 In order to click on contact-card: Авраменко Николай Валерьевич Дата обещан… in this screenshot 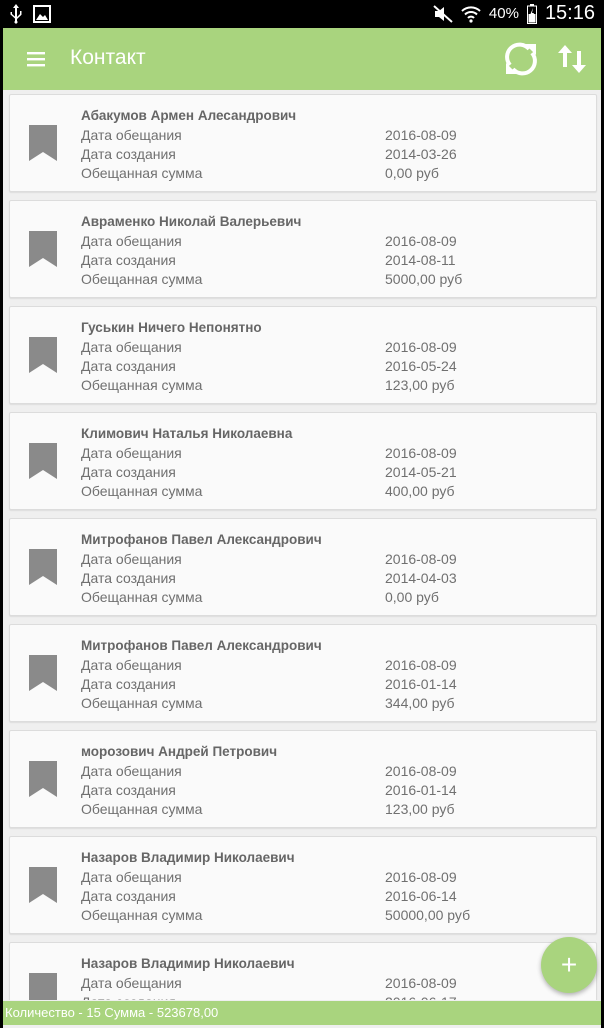, I will do `click(303, 249)`.